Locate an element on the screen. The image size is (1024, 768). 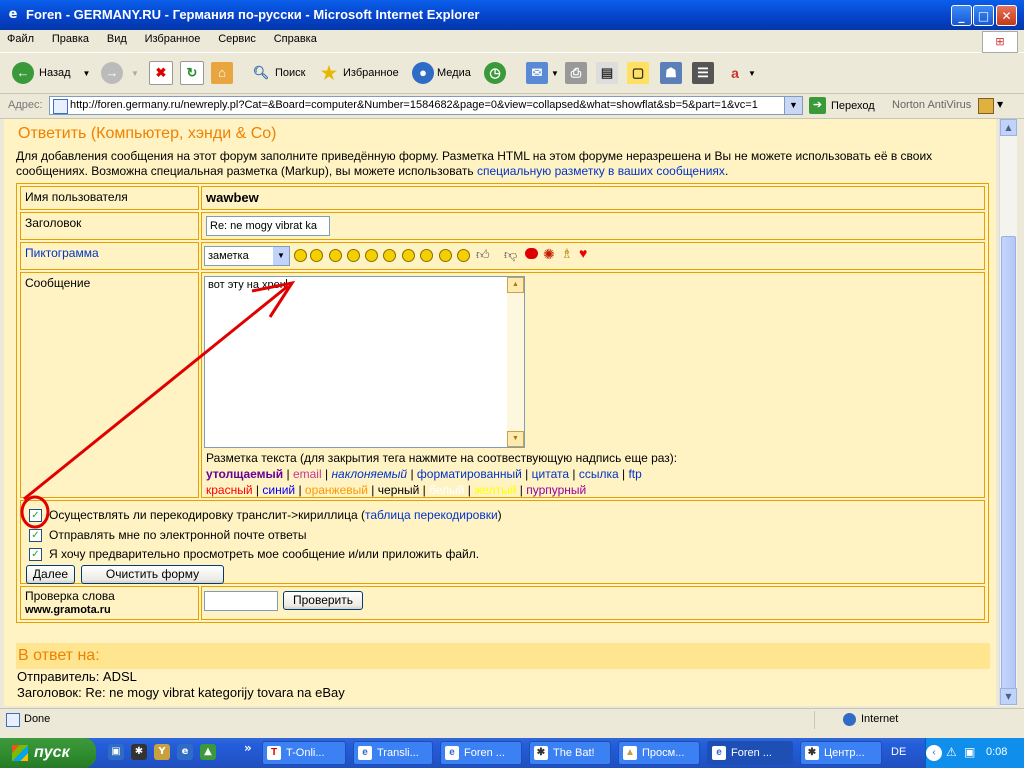
scroll-up-icon: ▲ is located at coordinates (1008, 127).